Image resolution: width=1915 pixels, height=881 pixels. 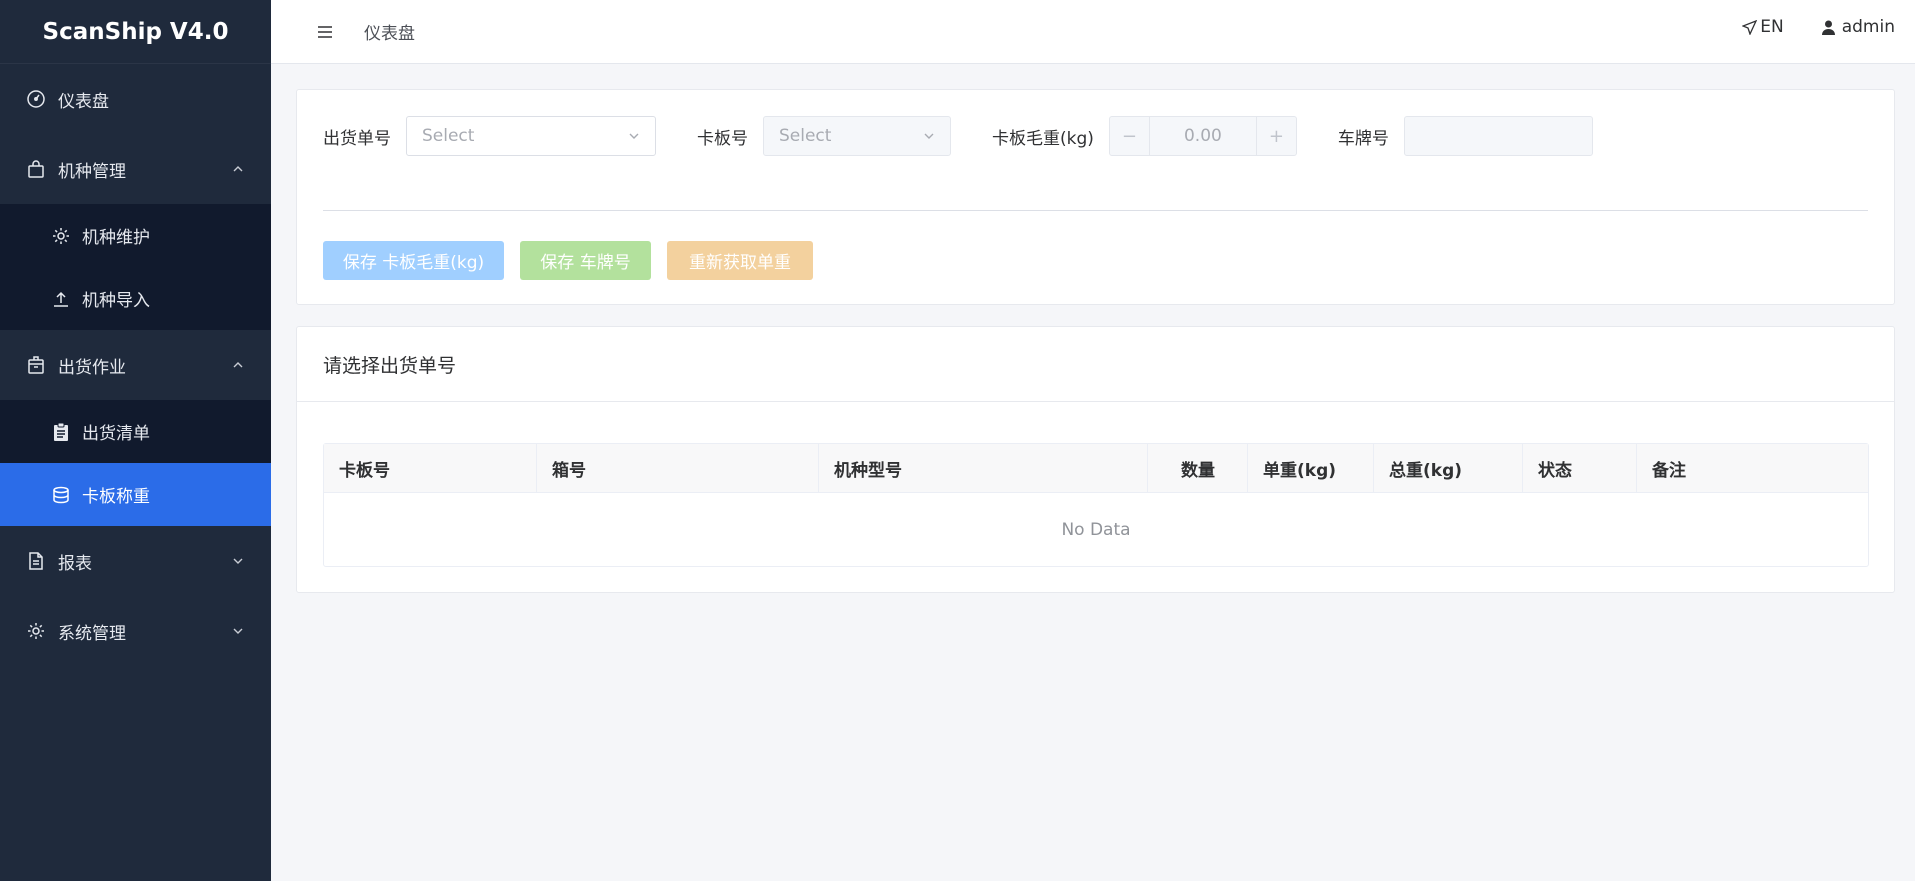 I want to click on sidebar-item-label: 机种维护, so click(x=116, y=238).